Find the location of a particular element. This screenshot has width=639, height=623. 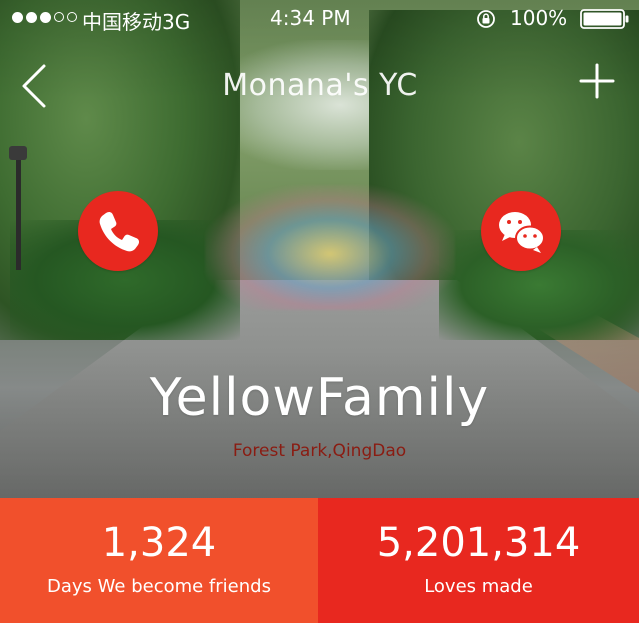

stat-days-value: 1,324 is located at coordinates (159, 543).